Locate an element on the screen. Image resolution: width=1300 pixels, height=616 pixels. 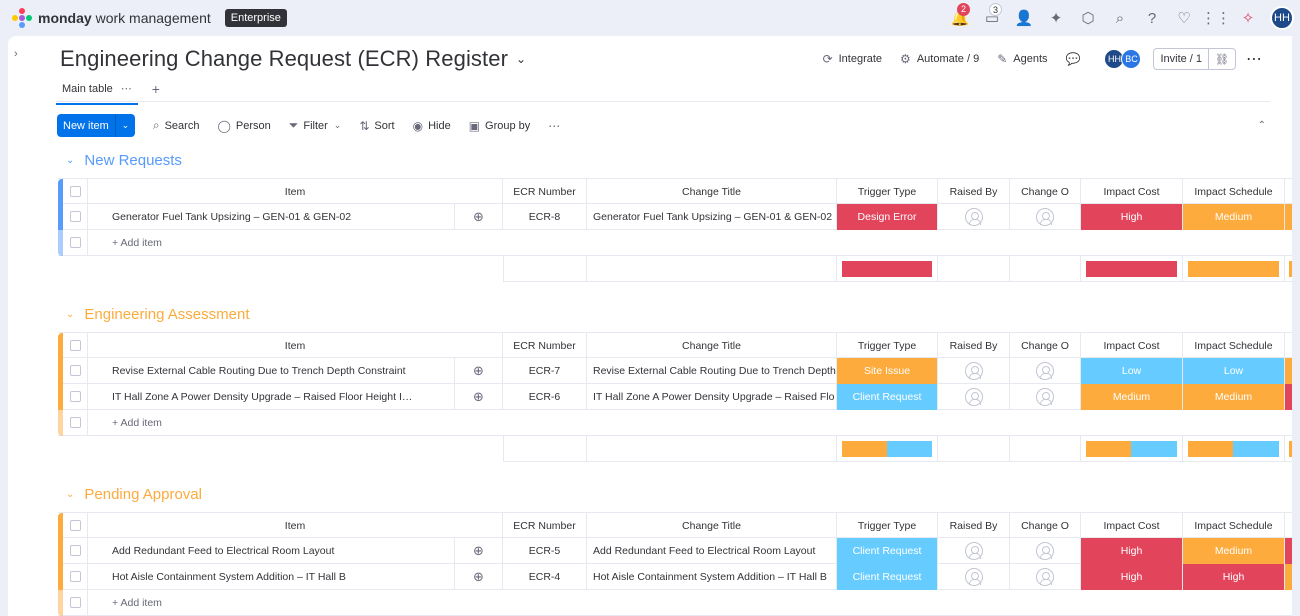
app-logo: monday work management Enterprise is located at coordinates (149, 18).